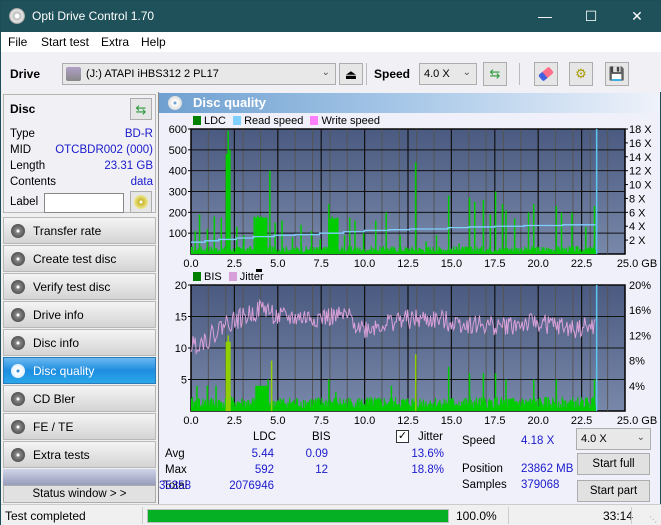 The width and height of the screenshot is (661, 525). Describe the element at coordinates (58, 315) in the screenshot. I see `nav-label: Drive info` at that location.